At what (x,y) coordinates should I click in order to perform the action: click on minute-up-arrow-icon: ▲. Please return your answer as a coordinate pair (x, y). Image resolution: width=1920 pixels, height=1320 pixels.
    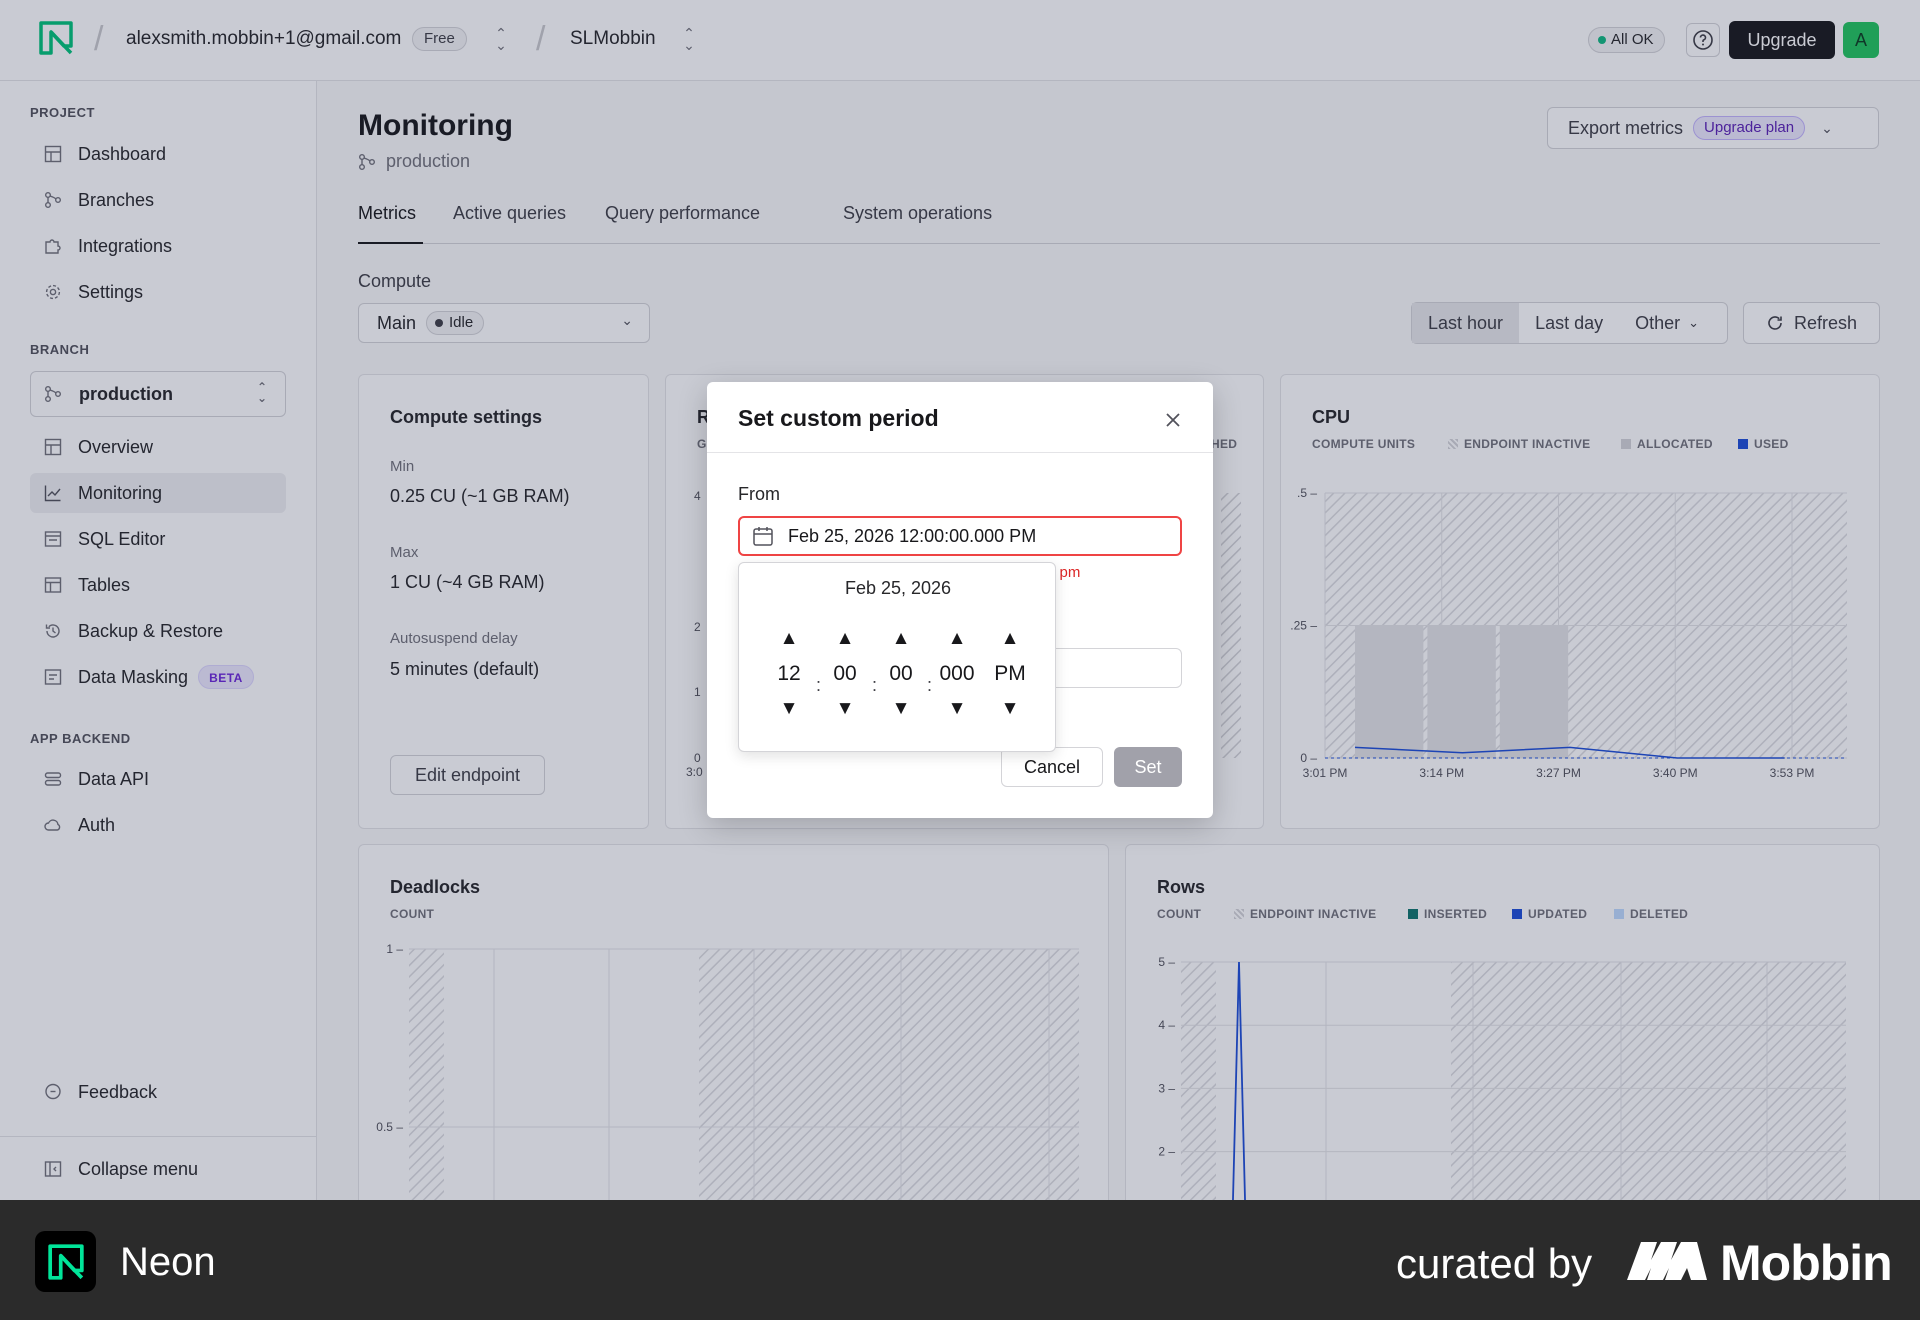
    Looking at the image, I should click on (845, 639).